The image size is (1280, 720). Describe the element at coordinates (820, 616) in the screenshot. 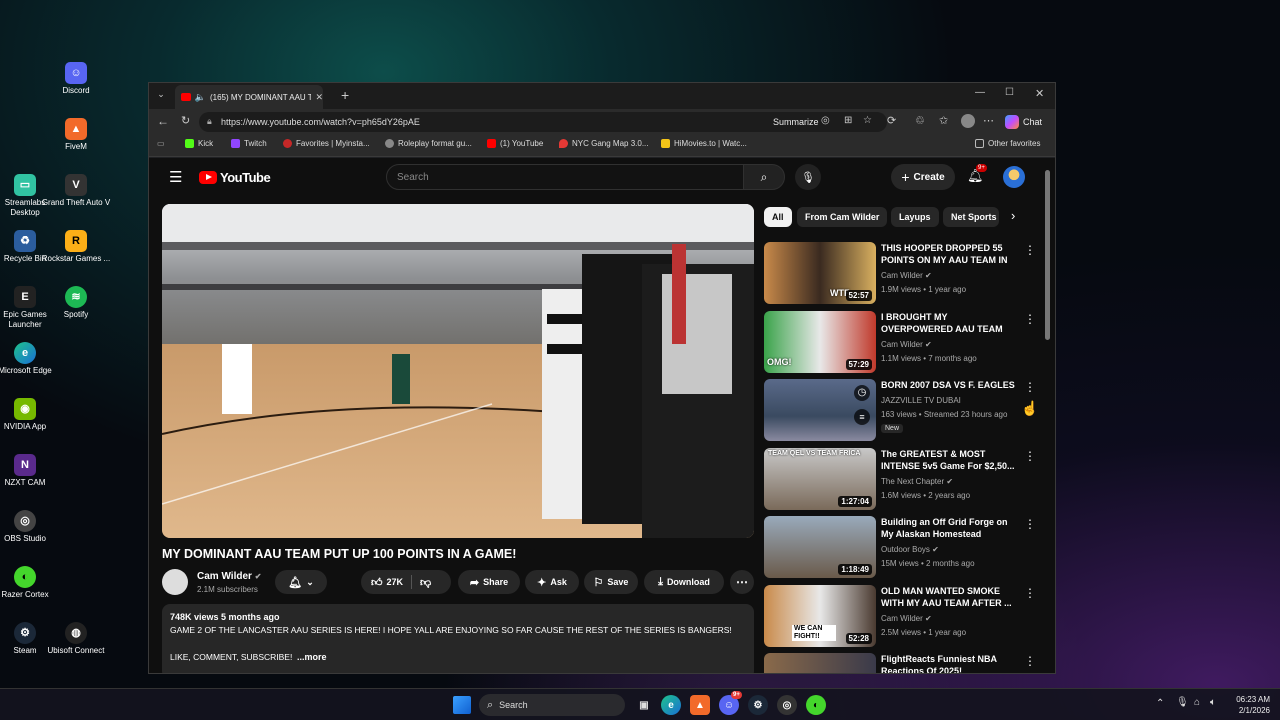

I see `video-thumbnail: WE CAN FIGHT!! 52:28` at that location.